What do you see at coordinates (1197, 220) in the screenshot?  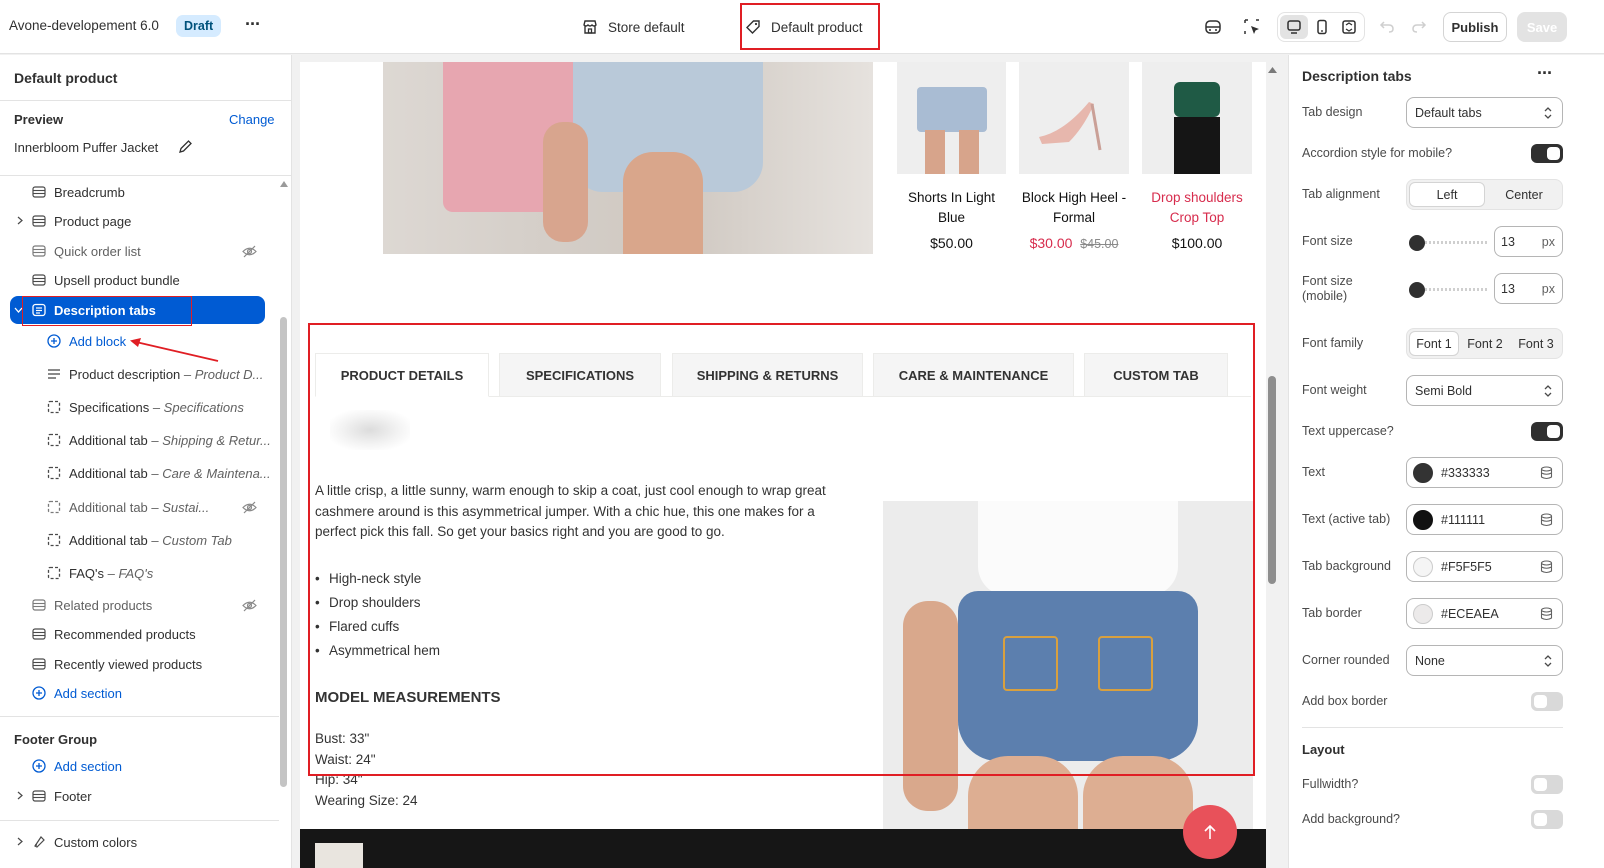 I see `product-card-crop-top: Drop shoulders Crop Top $100.00` at bounding box center [1197, 220].